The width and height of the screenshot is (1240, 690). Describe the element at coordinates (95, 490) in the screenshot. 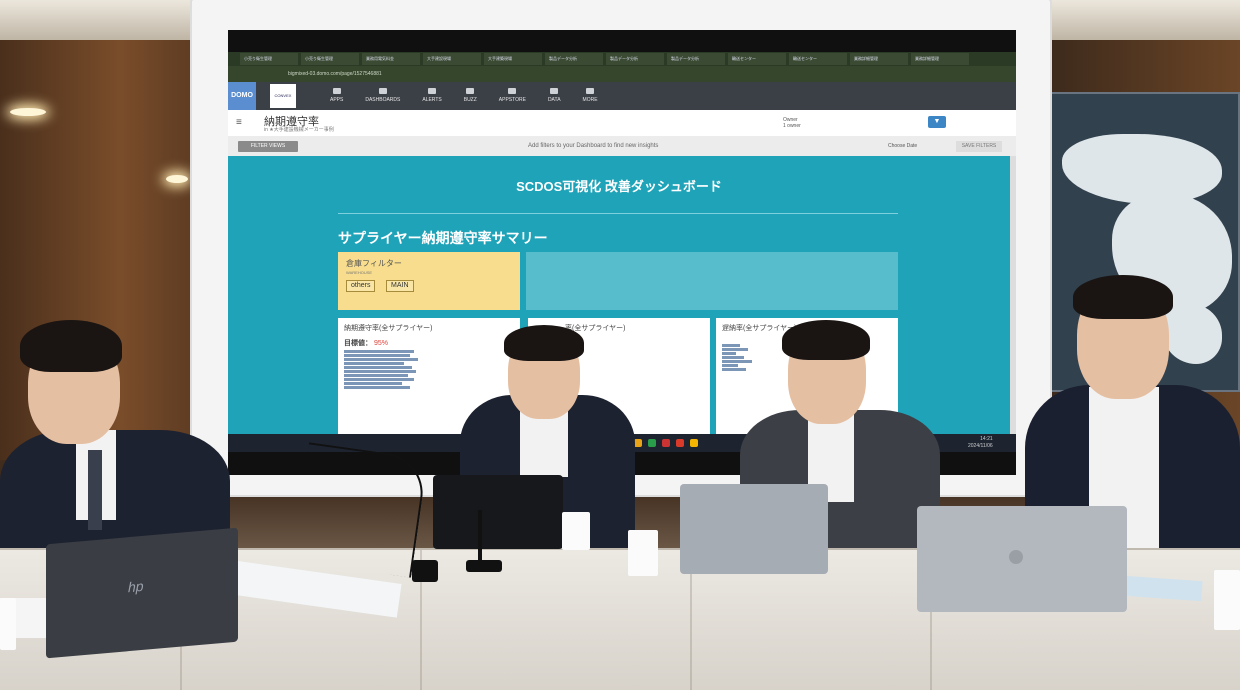

I see `necktie` at that location.